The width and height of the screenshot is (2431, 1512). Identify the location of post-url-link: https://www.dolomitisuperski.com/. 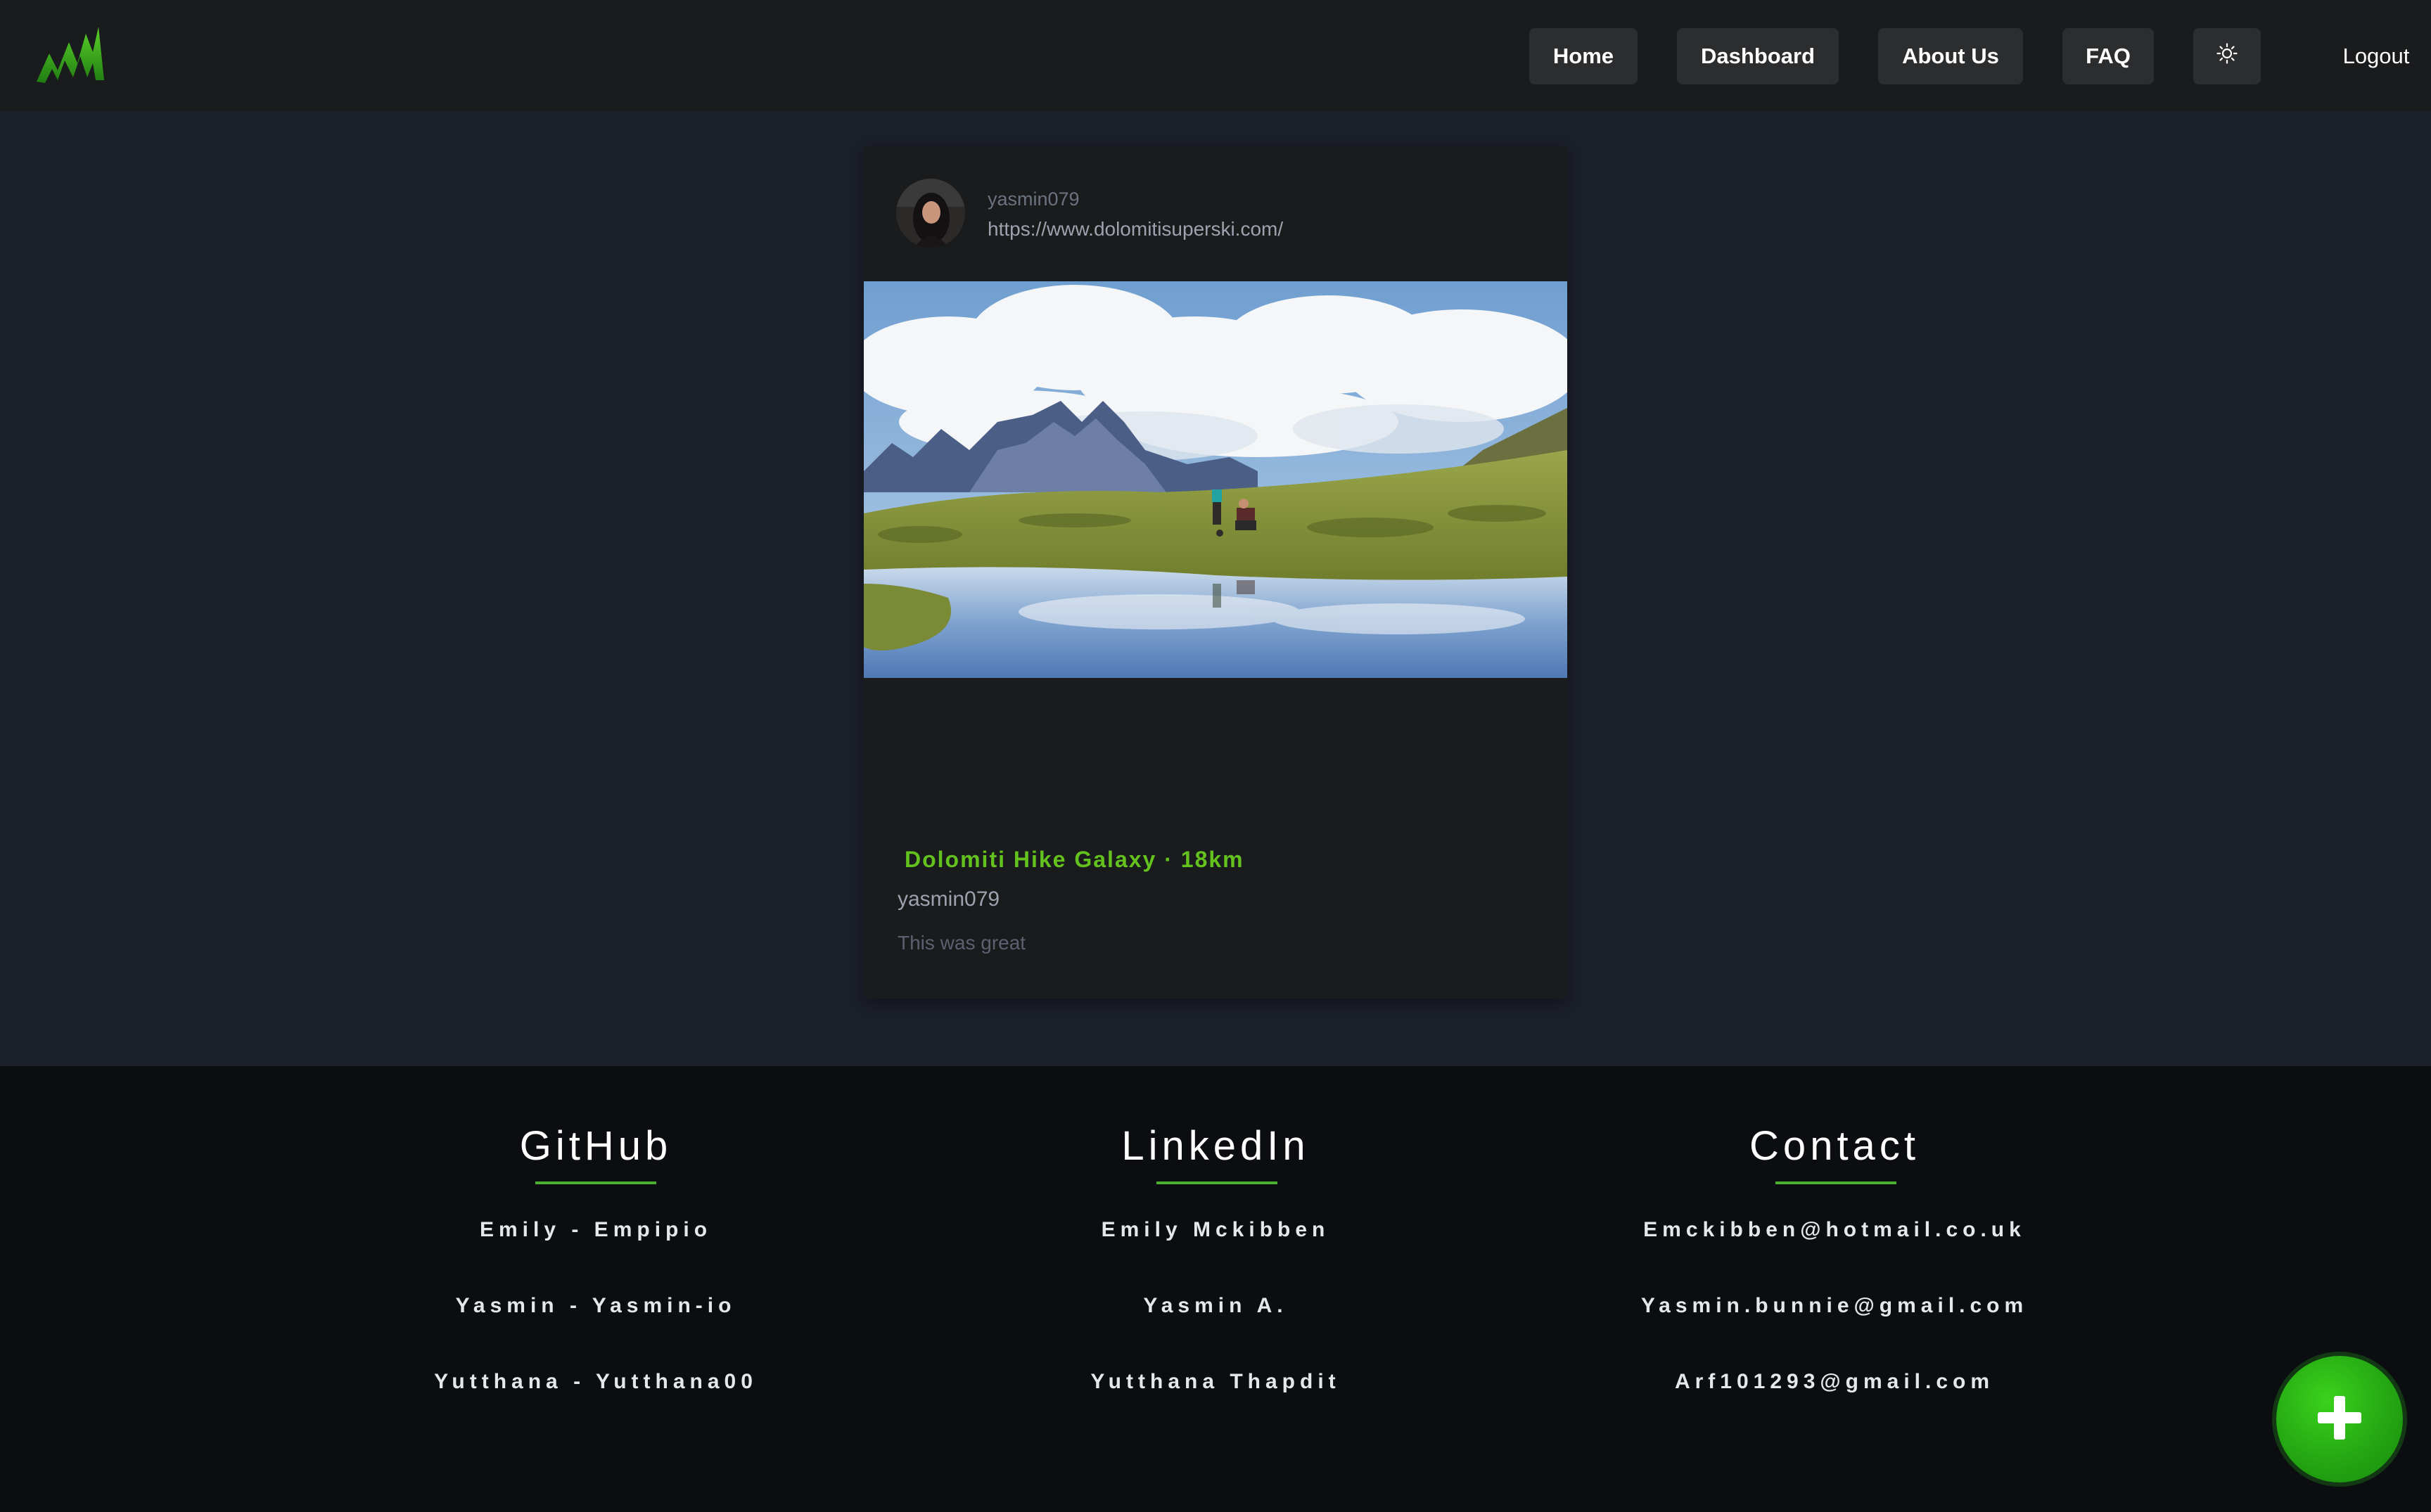
(1135, 229).